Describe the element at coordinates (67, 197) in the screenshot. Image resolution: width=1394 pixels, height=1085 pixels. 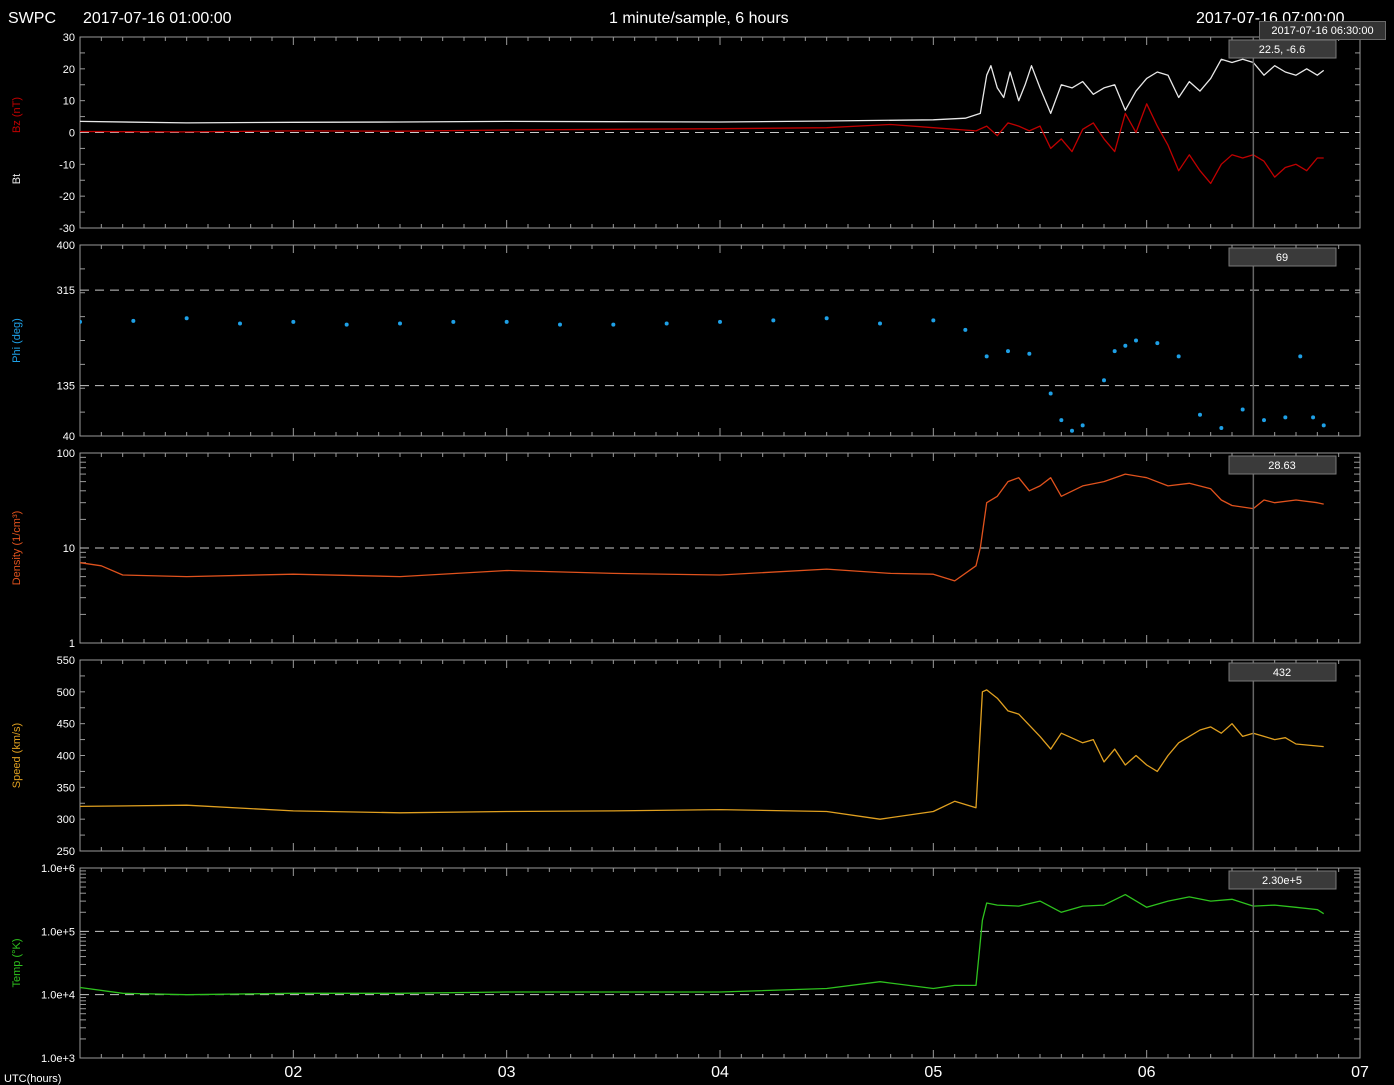
I see `y-tick-label: -20` at that location.